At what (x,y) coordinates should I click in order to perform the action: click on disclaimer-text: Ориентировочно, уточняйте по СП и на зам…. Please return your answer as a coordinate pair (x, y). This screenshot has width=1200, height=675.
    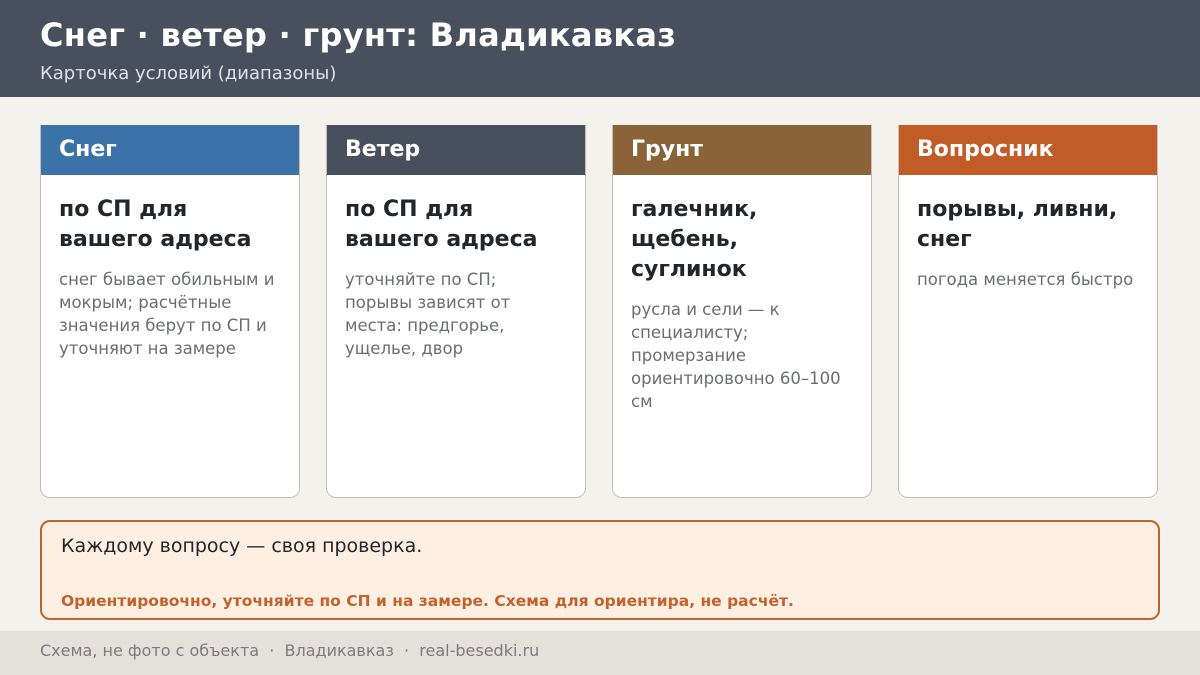
    Looking at the image, I should click on (427, 601).